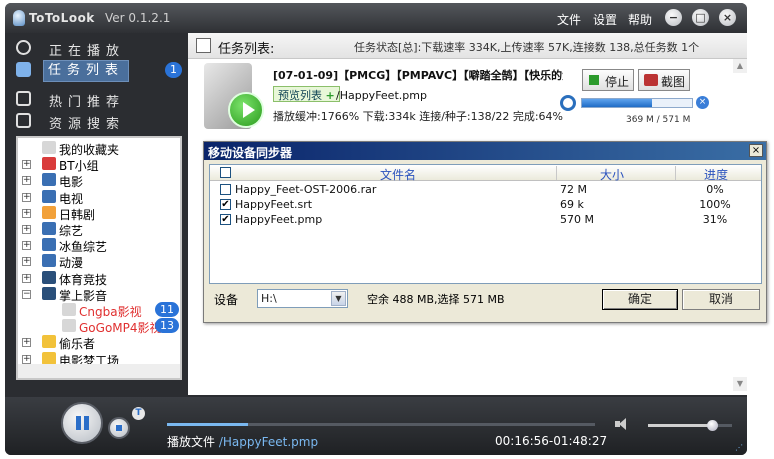 Image resolution: width=774 pixels, height=459 pixels. Describe the element at coordinates (23, 120) in the screenshot. I see `search-icon` at that location.